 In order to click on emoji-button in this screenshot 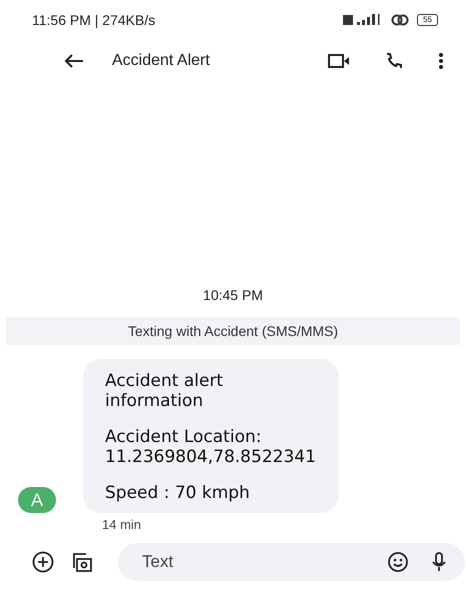, I will do `click(398, 562)`.